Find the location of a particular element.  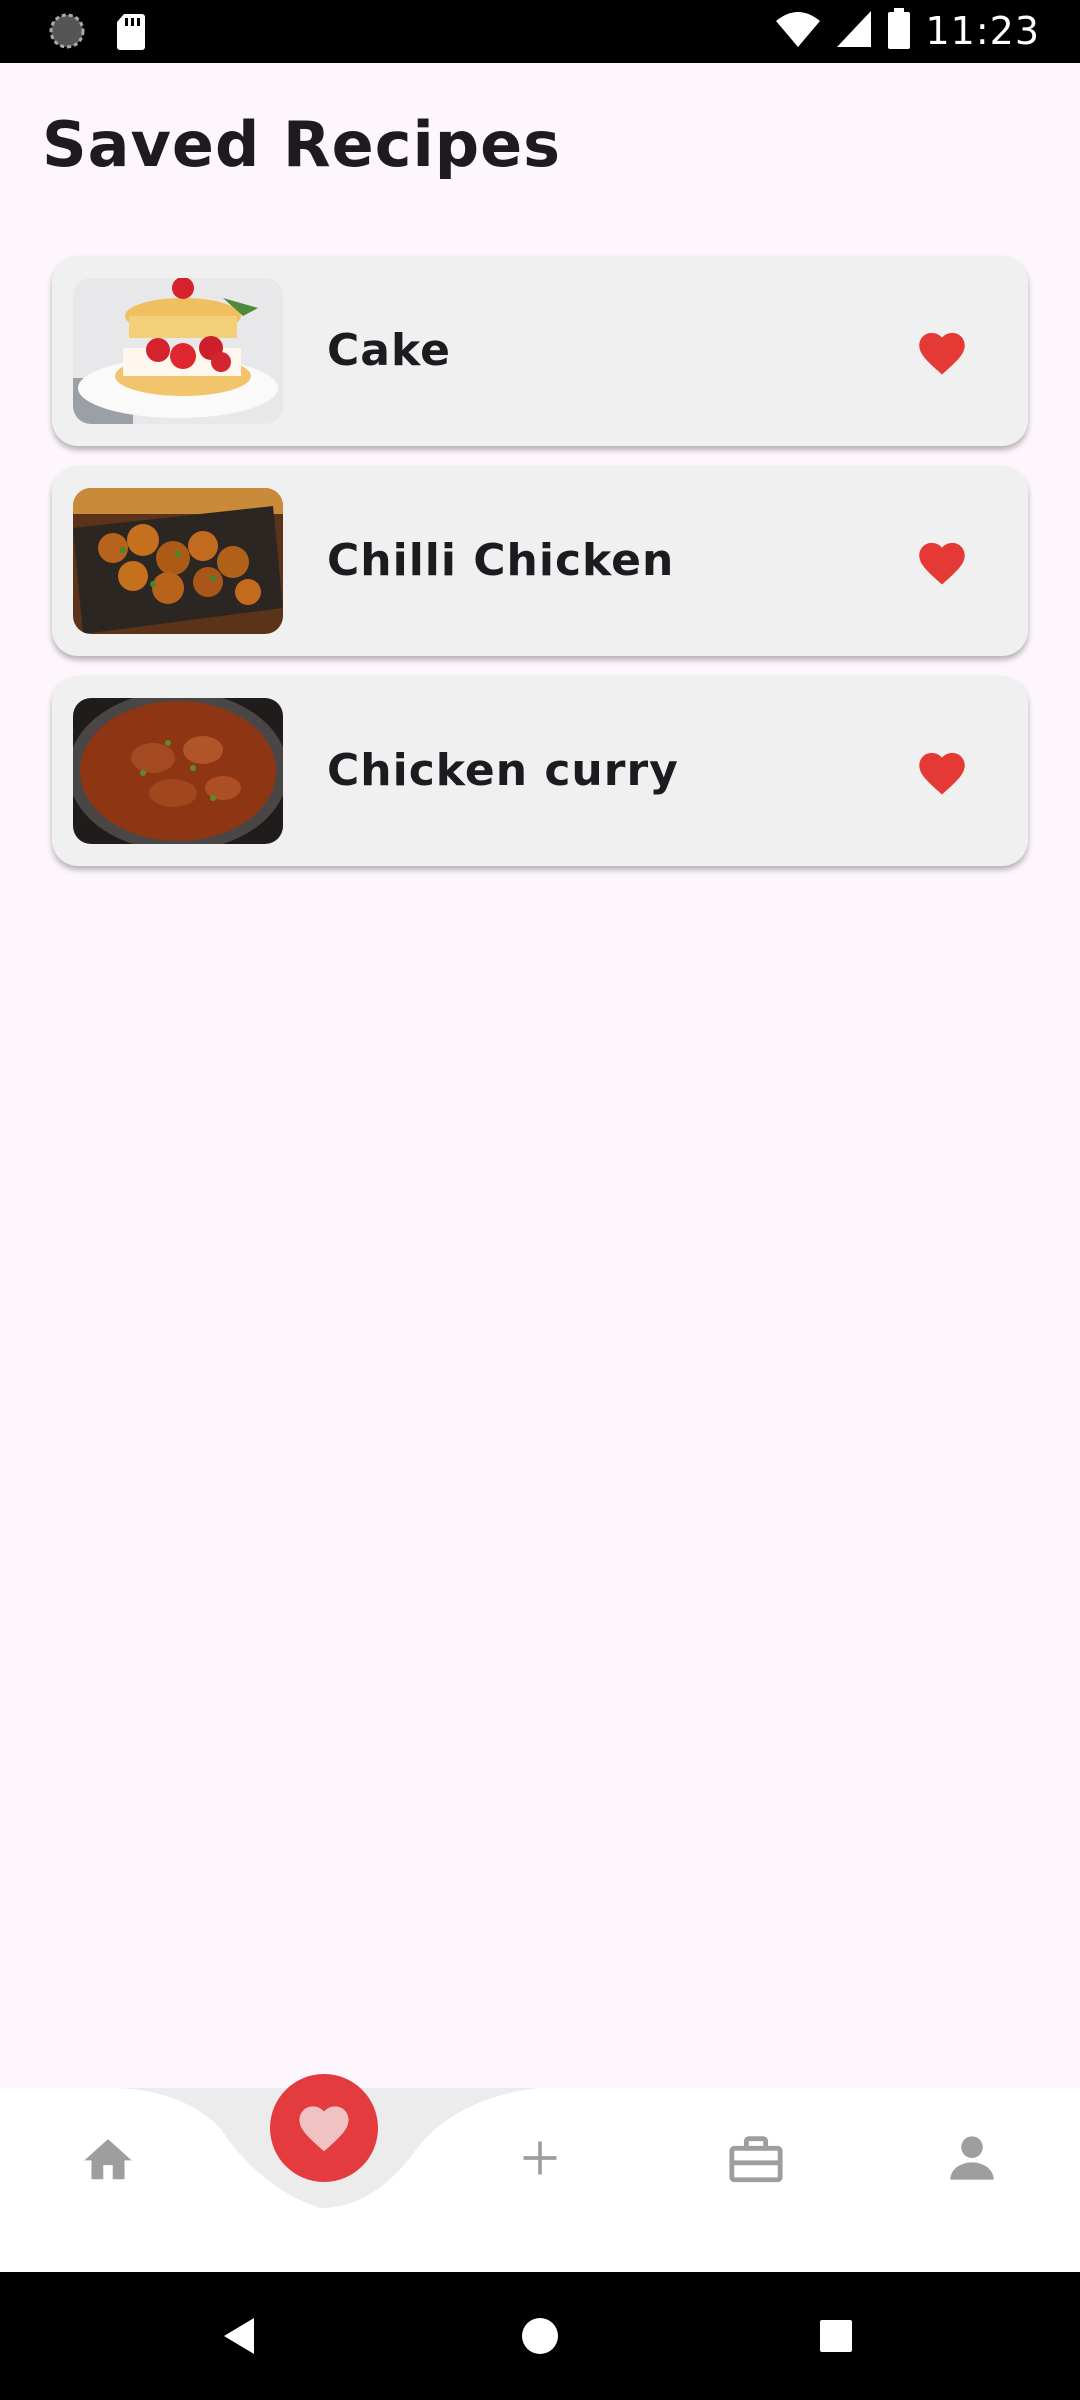

nav-briefcase is located at coordinates (756, 2160).